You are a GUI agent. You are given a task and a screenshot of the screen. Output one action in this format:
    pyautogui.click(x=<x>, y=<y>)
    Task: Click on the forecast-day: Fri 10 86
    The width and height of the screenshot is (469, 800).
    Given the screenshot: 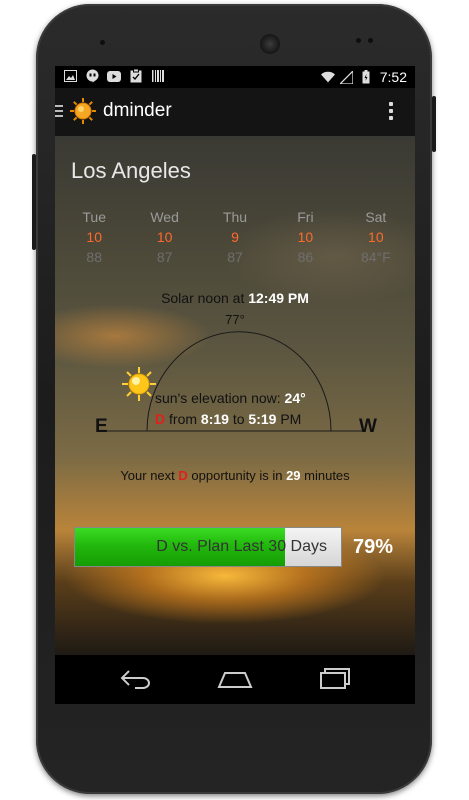 What is the action you would take?
    pyautogui.click(x=305, y=237)
    